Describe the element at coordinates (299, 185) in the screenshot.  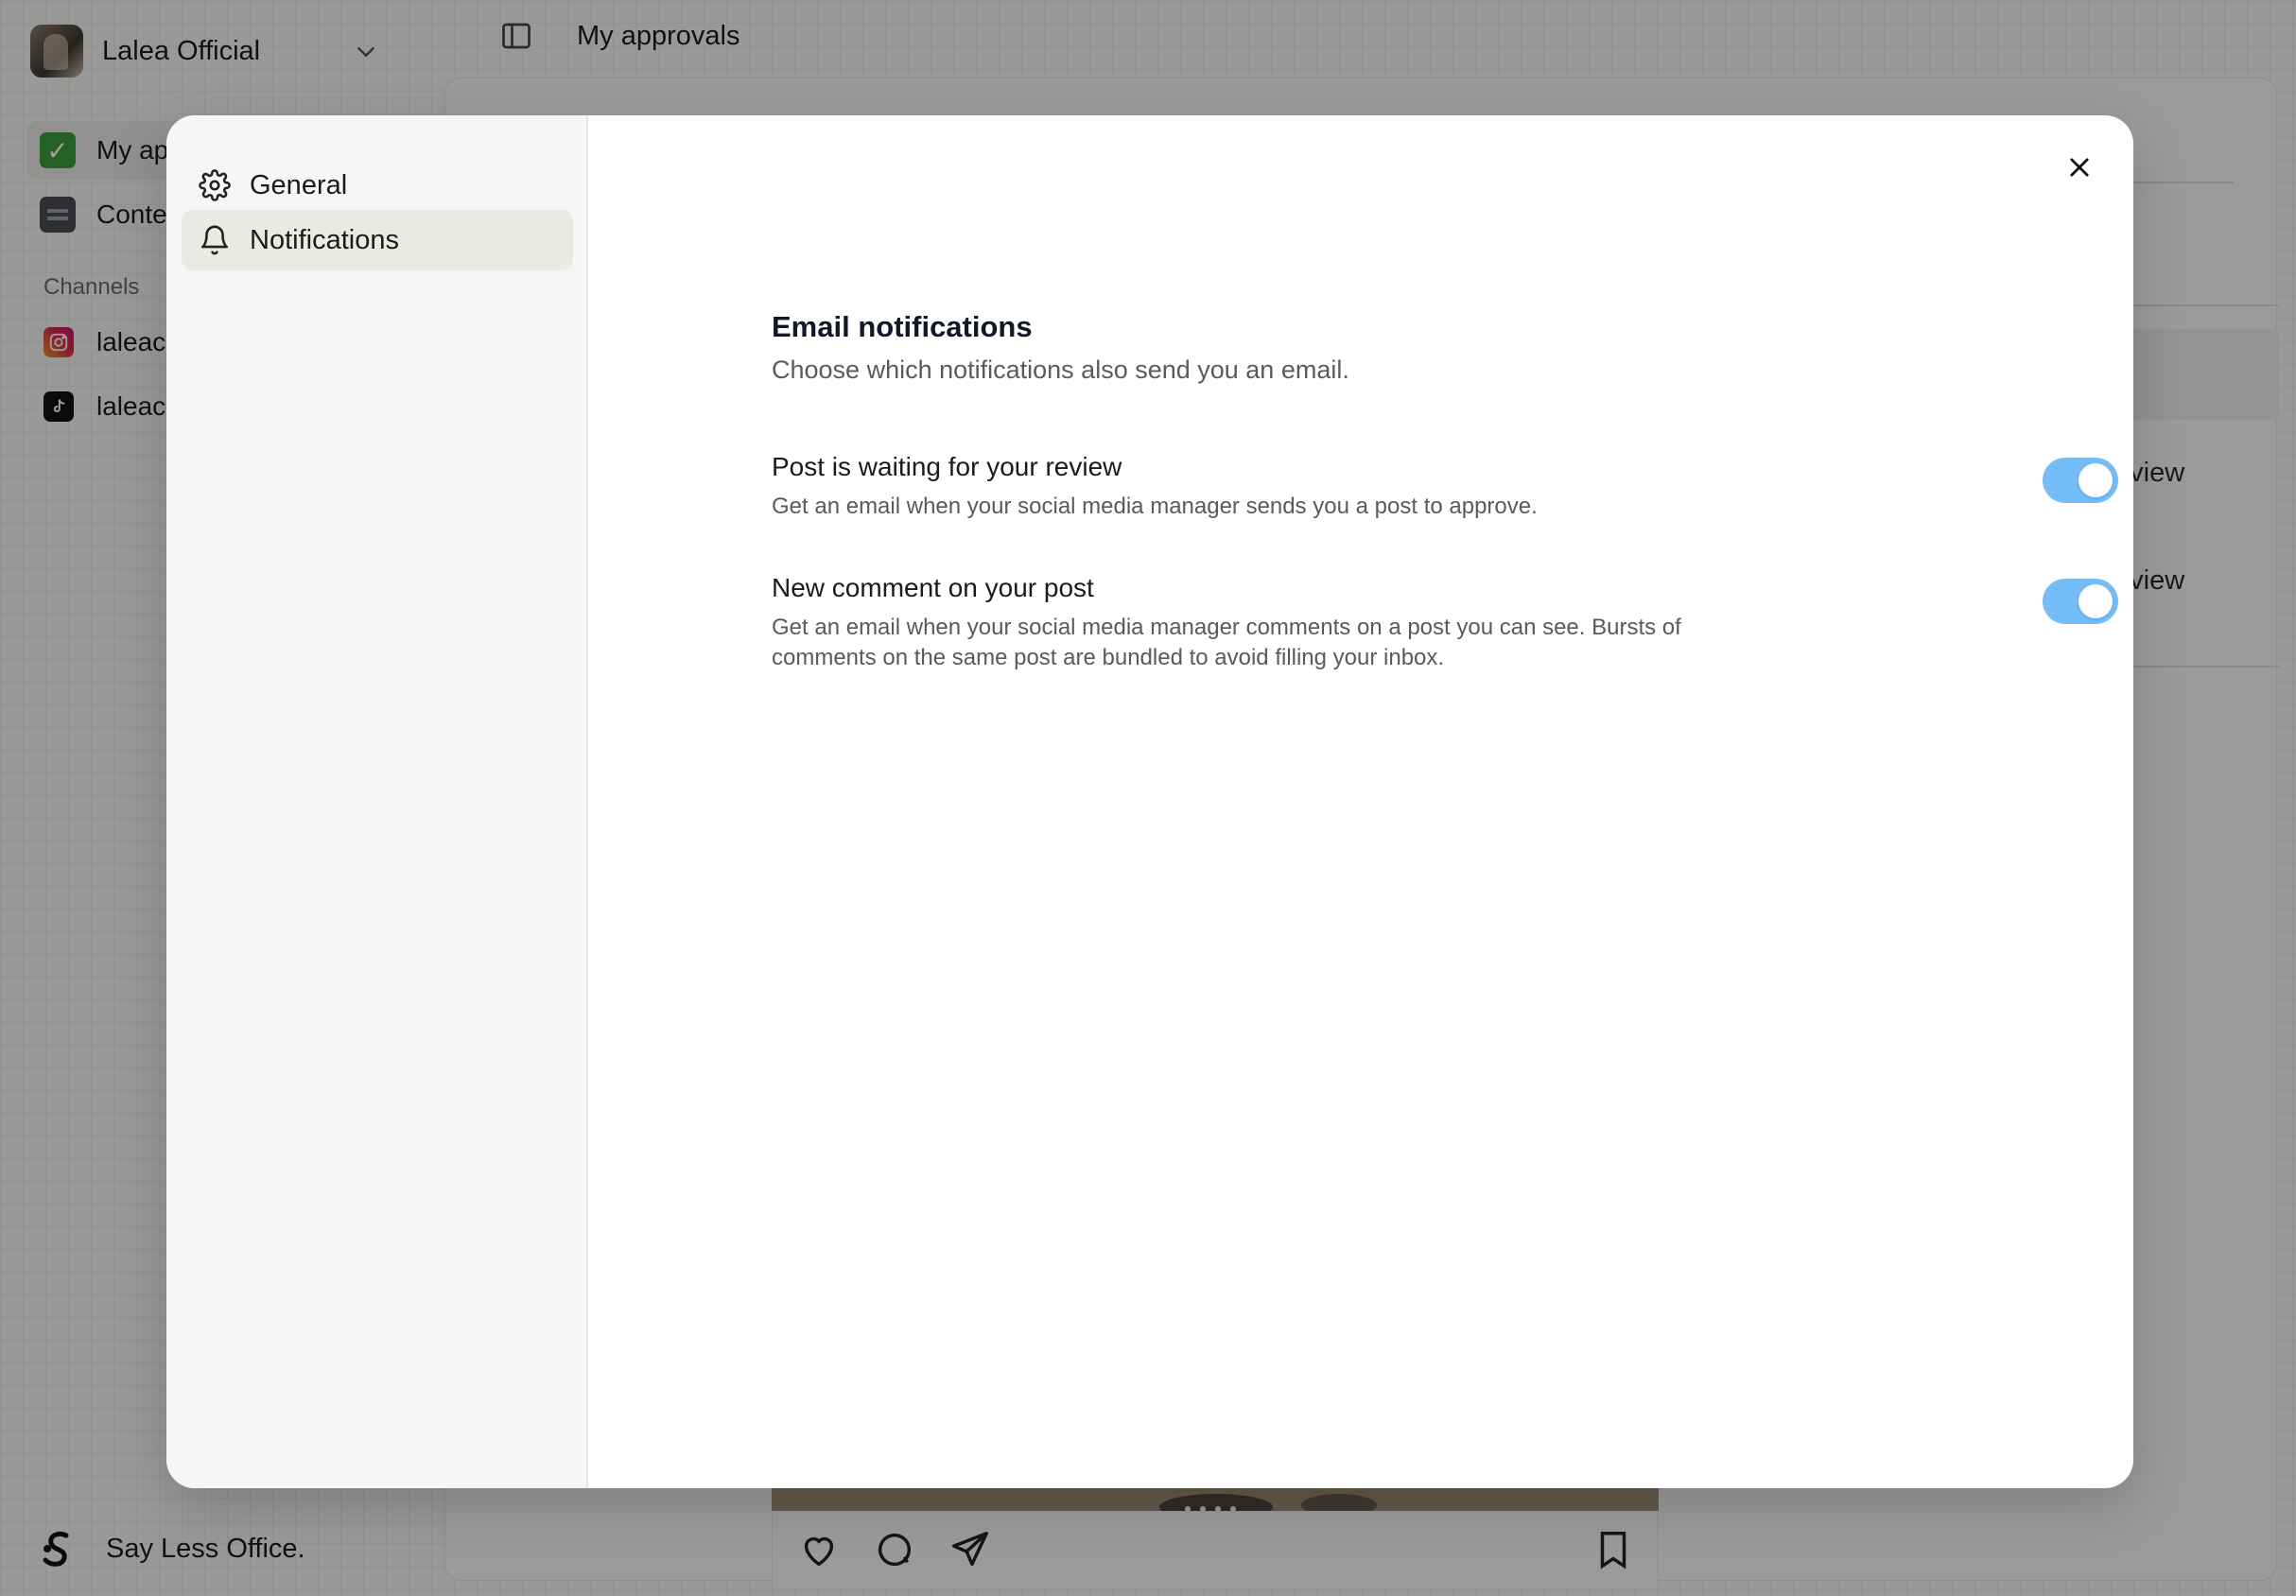
I see `settings-nav-label: General` at that location.